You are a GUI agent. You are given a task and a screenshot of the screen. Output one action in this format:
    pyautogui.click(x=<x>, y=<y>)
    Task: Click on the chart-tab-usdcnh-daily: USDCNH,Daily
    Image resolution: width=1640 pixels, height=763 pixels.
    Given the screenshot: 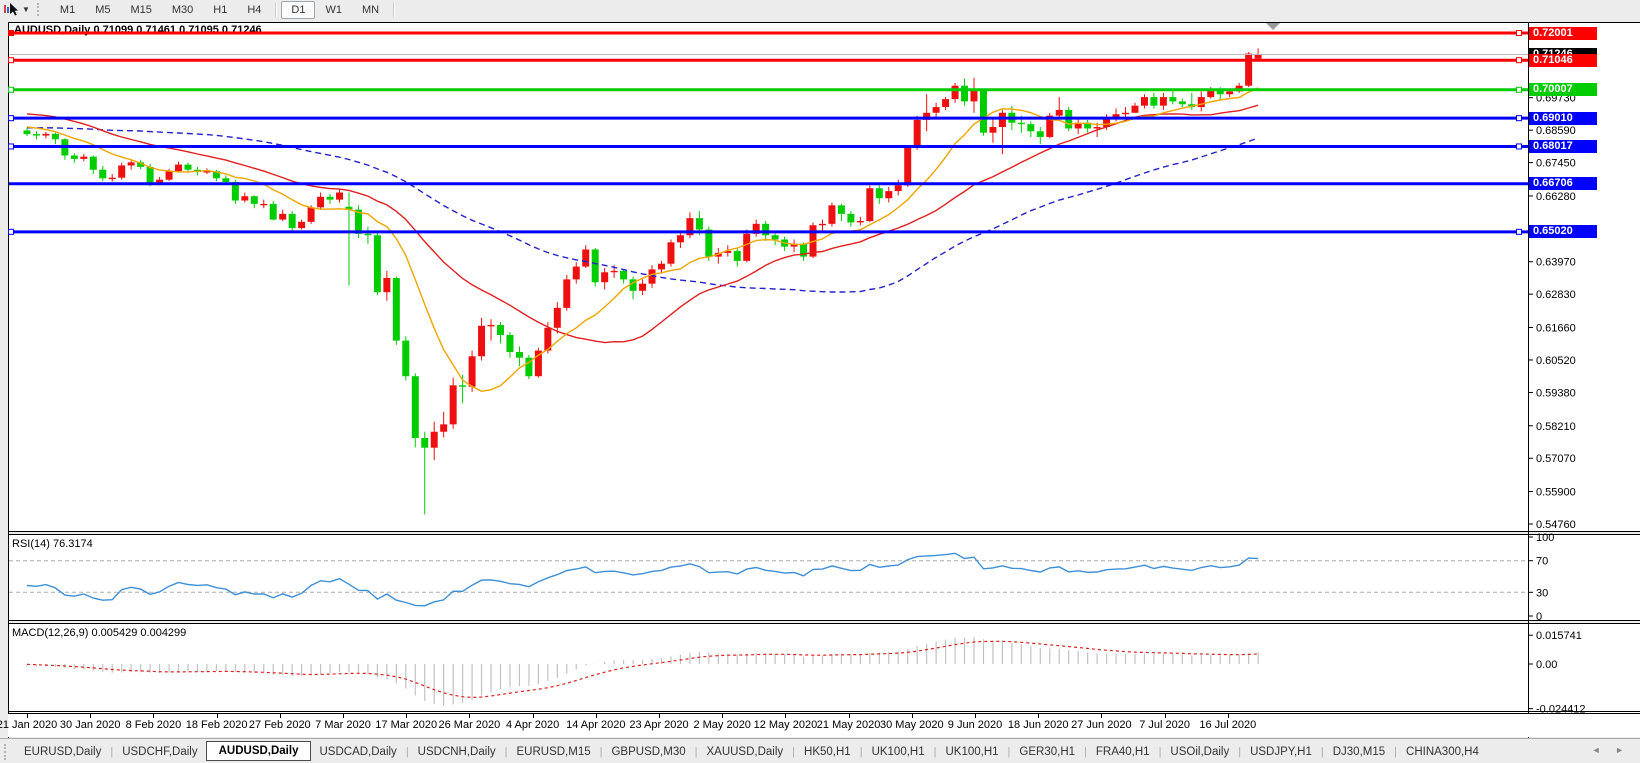 What is the action you would take?
    pyautogui.click(x=457, y=752)
    